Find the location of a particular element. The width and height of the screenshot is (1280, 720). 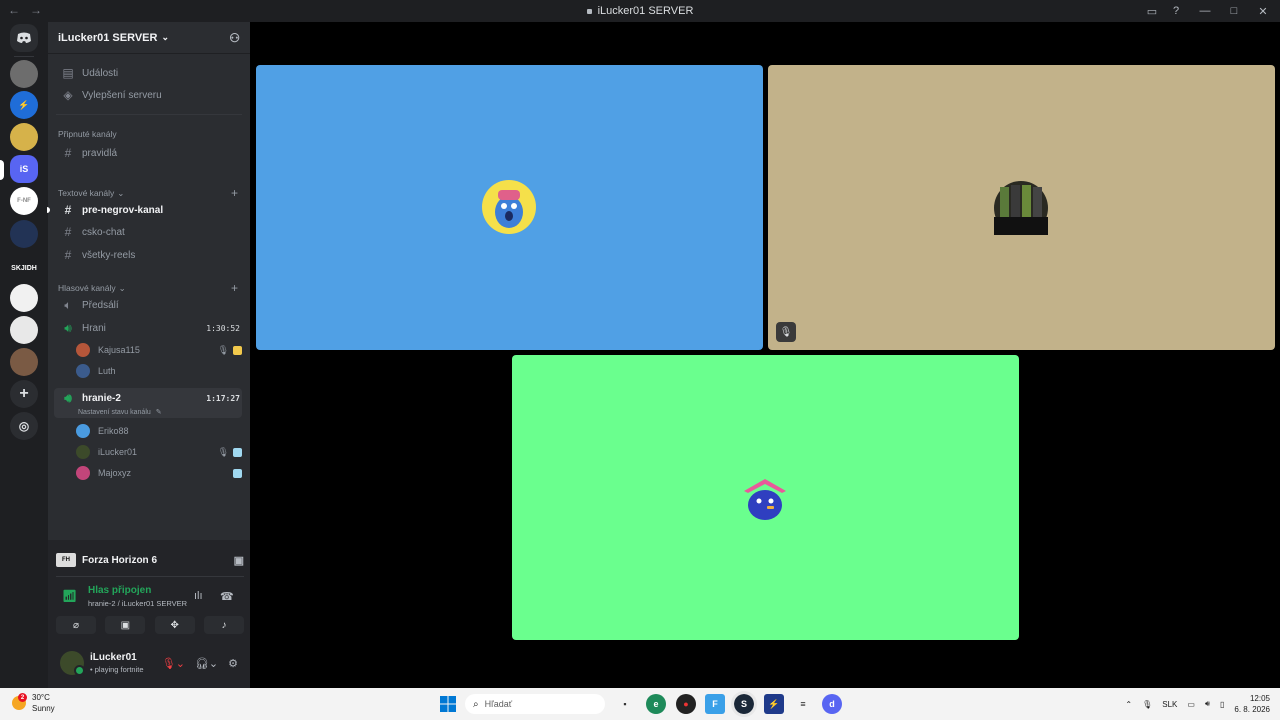

channel-csko-chat: # csko-chat is located at coordinates (149, 232).